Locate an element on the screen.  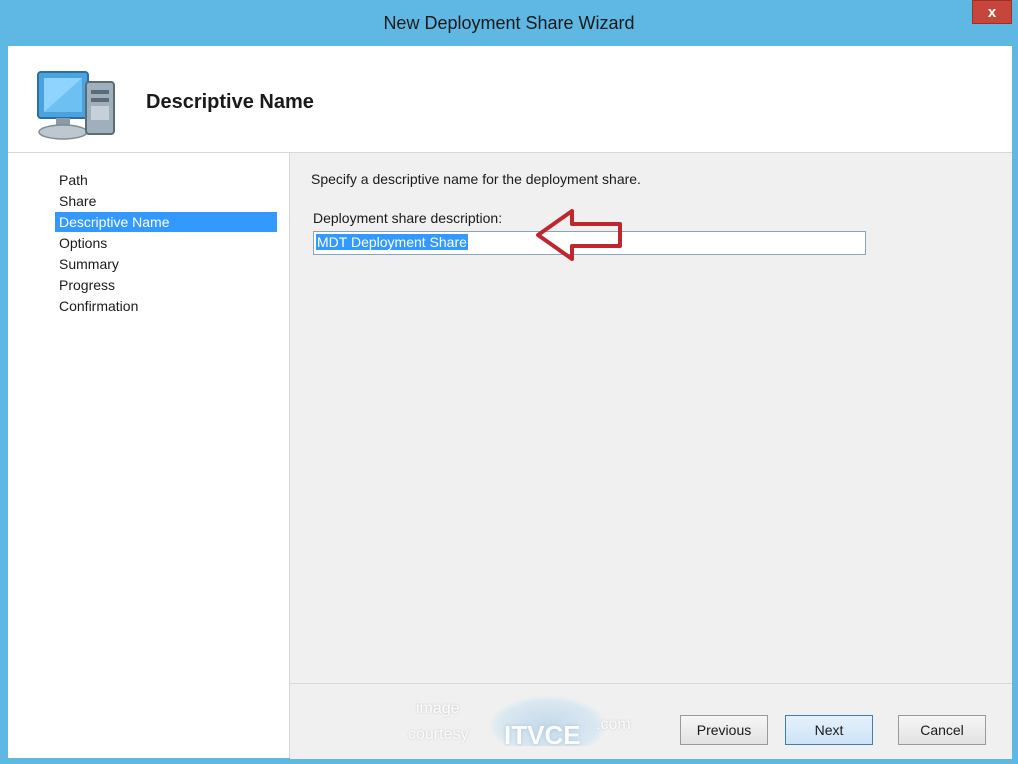
nav-item-options: Options is located at coordinates (166, 243).